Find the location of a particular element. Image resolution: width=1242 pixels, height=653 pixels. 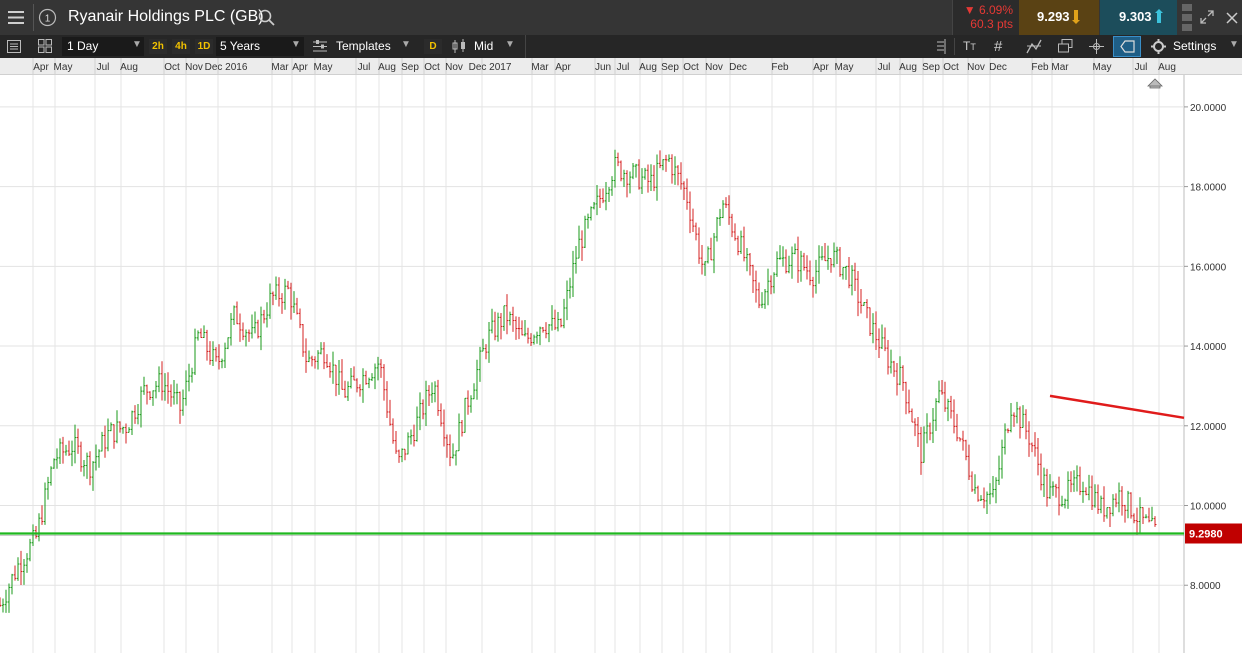

buy-price-button: 9.303 is located at coordinates (1138, 17).